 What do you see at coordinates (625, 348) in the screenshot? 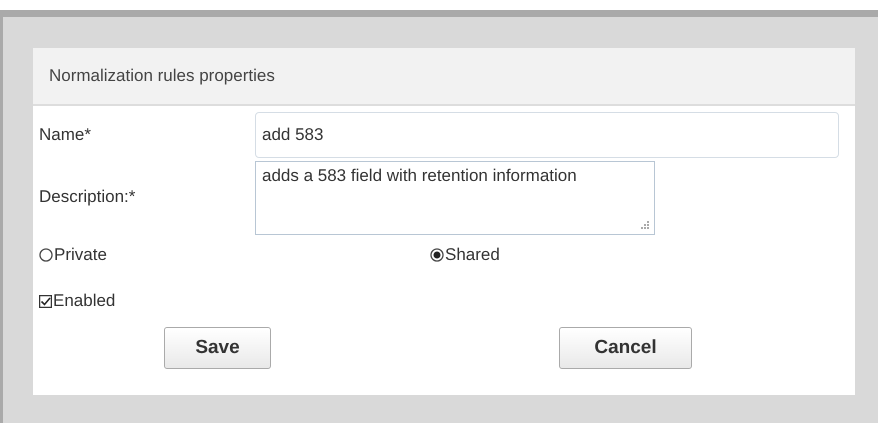
I see `cancel-button: Cancel` at bounding box center [625, 348].